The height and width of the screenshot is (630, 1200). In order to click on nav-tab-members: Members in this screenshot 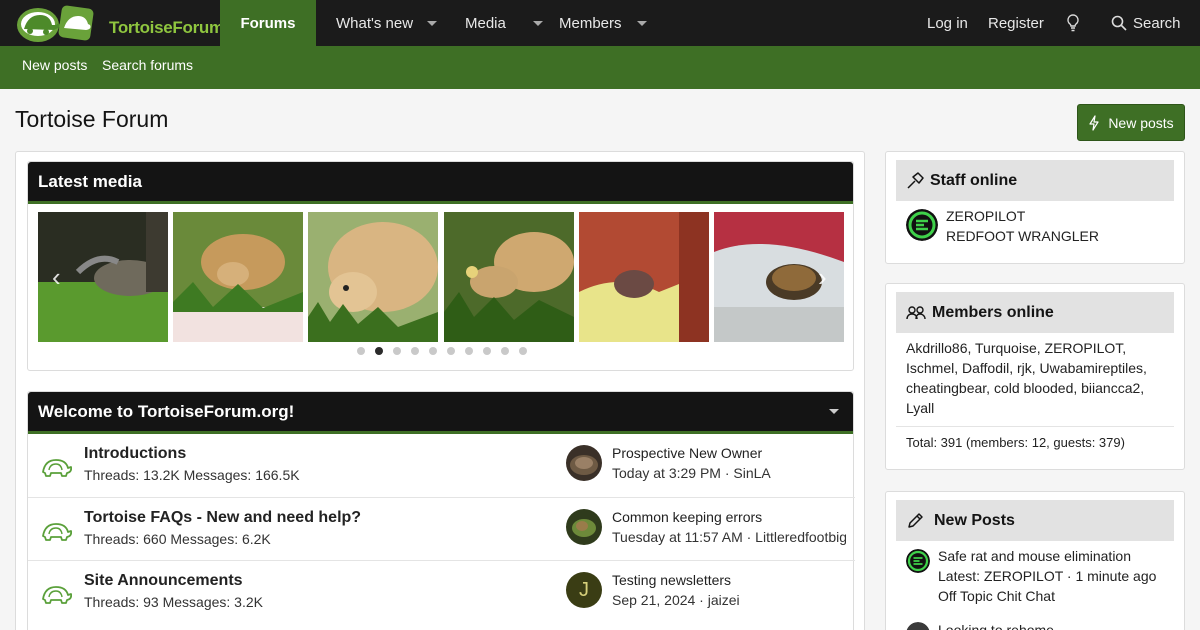, I will do `click(603, 23)`.